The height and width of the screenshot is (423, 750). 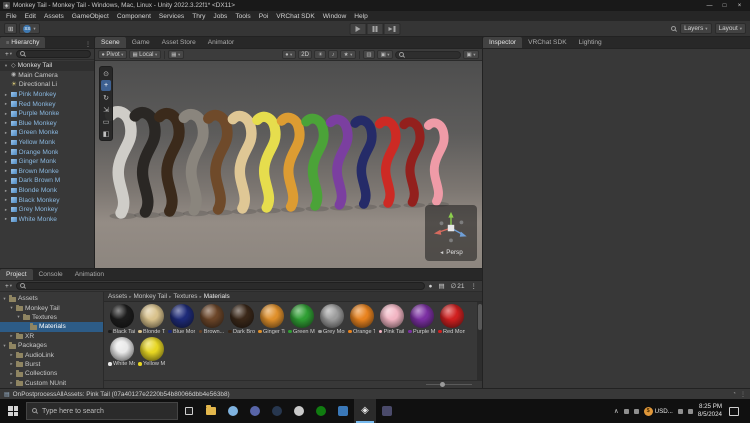 I want to click on tab-vrchat-sdk: VRChat SDK, so click(x=547, y=42).